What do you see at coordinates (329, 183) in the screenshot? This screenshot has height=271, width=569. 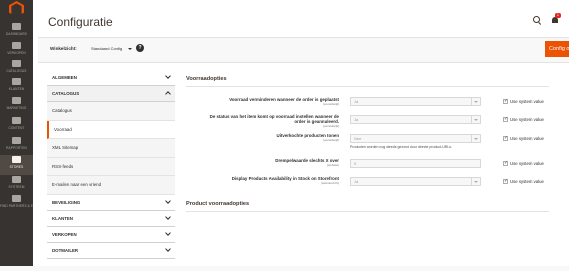 I see `scope-hint: [websitezicht]` at bounding box center [329, 183].